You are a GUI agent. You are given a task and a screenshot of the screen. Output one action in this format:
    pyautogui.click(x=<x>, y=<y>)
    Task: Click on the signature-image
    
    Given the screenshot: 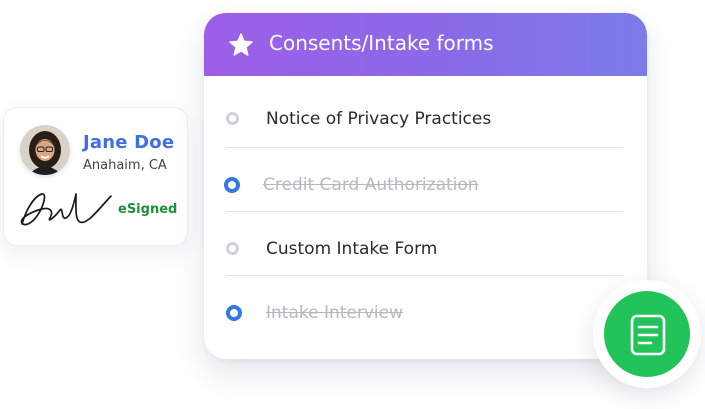 What is the action you would take?
    pyautogui.click(x=65, y=209)
    